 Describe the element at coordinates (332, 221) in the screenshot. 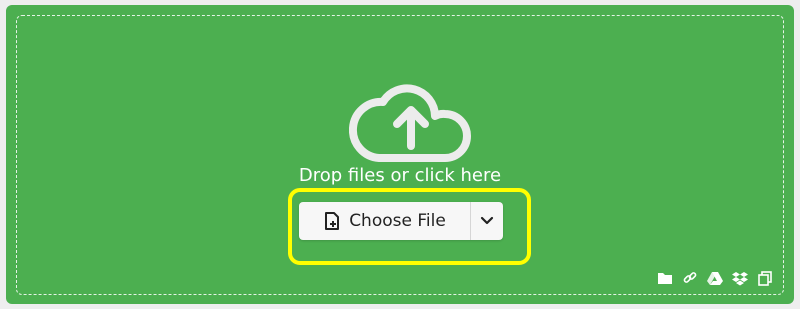

I see `file-plus-icon` at that location.